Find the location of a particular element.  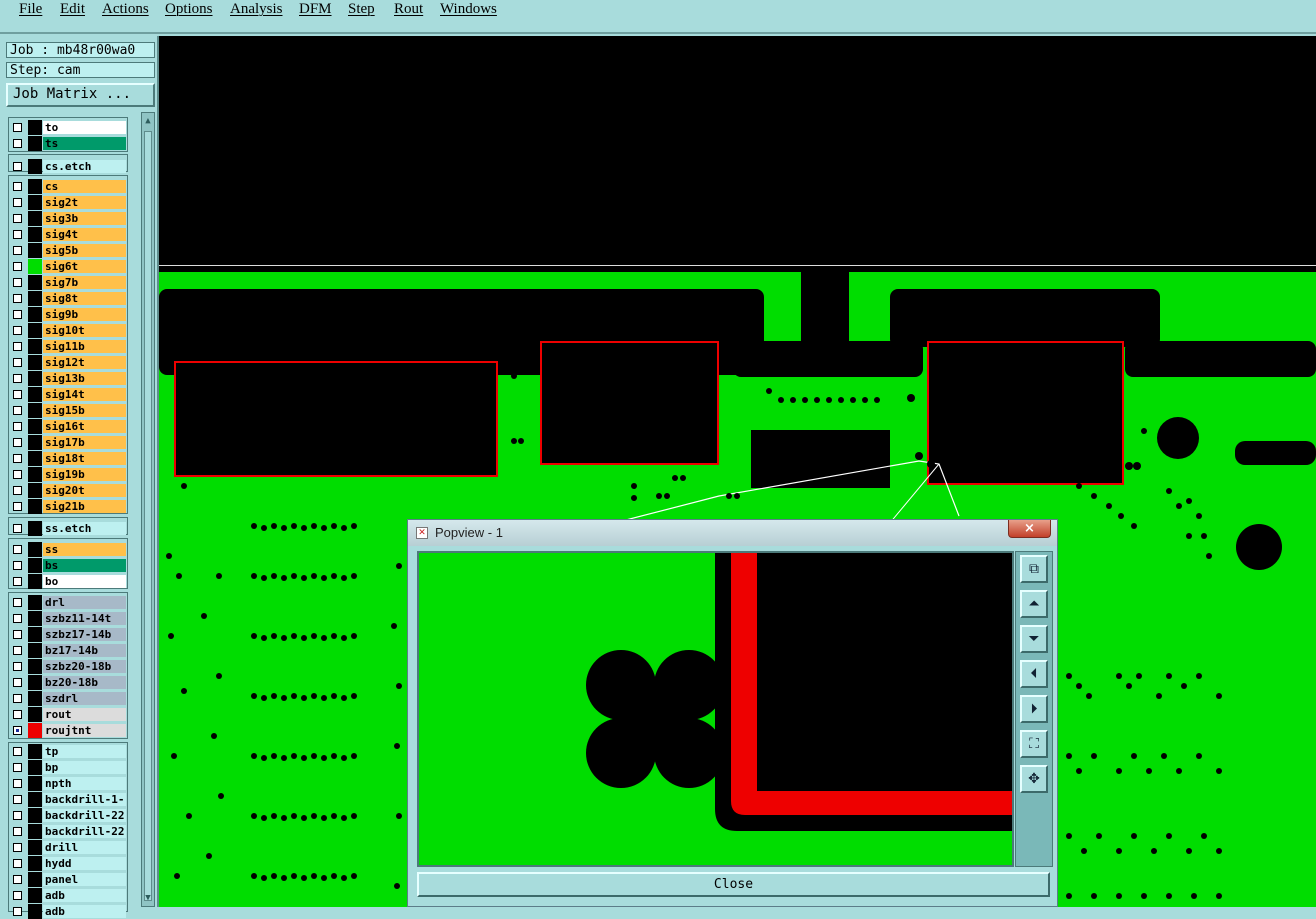

up-icon: ⏶ is located at coordinates (1034, 604).